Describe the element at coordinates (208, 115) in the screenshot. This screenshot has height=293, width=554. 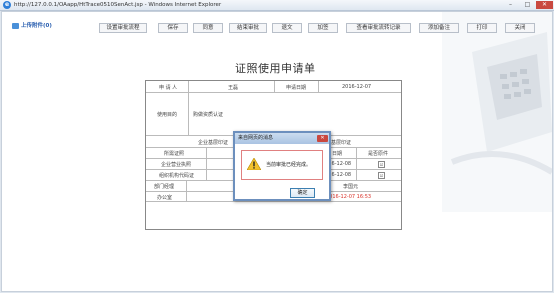
I see `purpose-value: 购做资质认证` at that location.